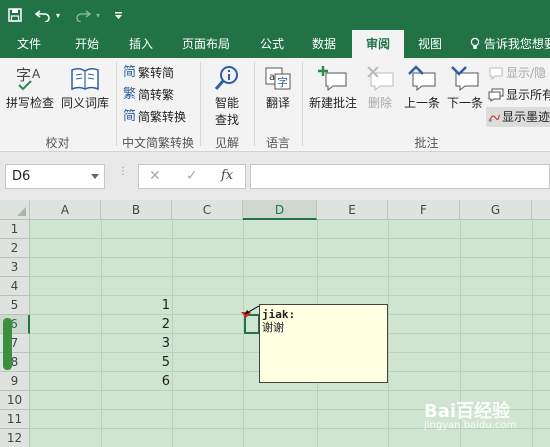 This screenshot has width=550, height=447. I want to click on row-header-12: 12, so click(15, 438).